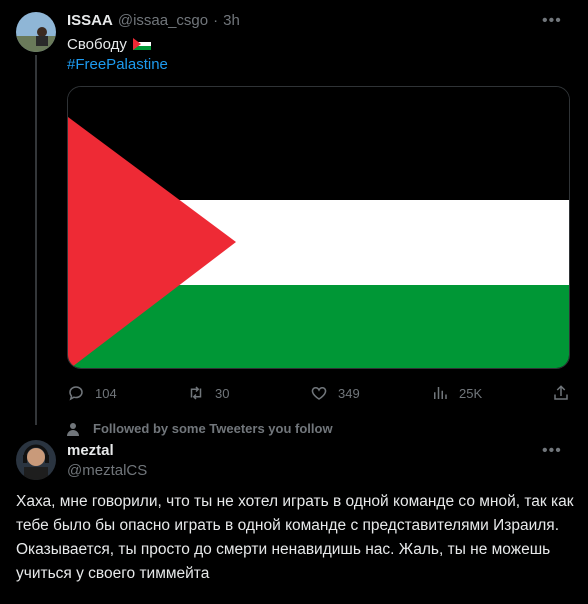 The image size is (588, 604). Describe the element at coordinates (440, 393) in the screenshot. I see `views-icon` at that location.